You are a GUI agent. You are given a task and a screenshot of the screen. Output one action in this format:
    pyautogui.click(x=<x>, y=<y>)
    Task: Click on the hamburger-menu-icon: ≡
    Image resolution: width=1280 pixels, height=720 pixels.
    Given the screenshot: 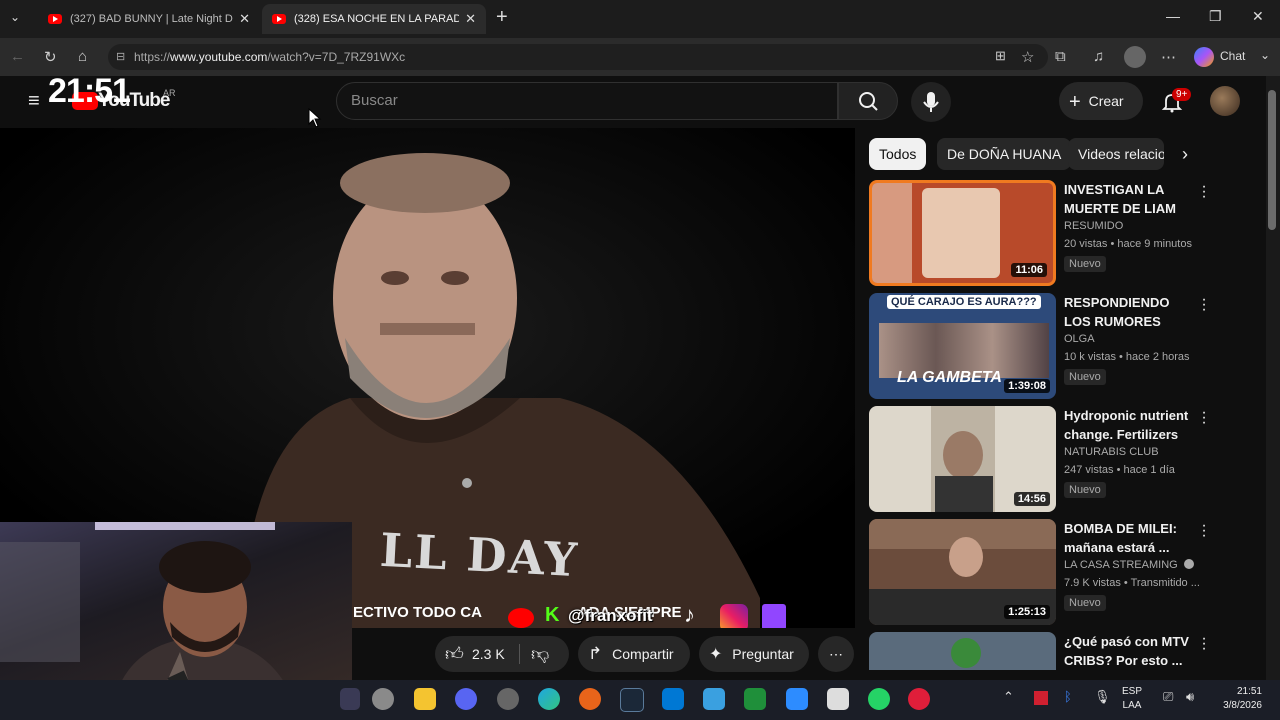 What is the action you would take?
    pyautogui.click(x=34, y=101)
    